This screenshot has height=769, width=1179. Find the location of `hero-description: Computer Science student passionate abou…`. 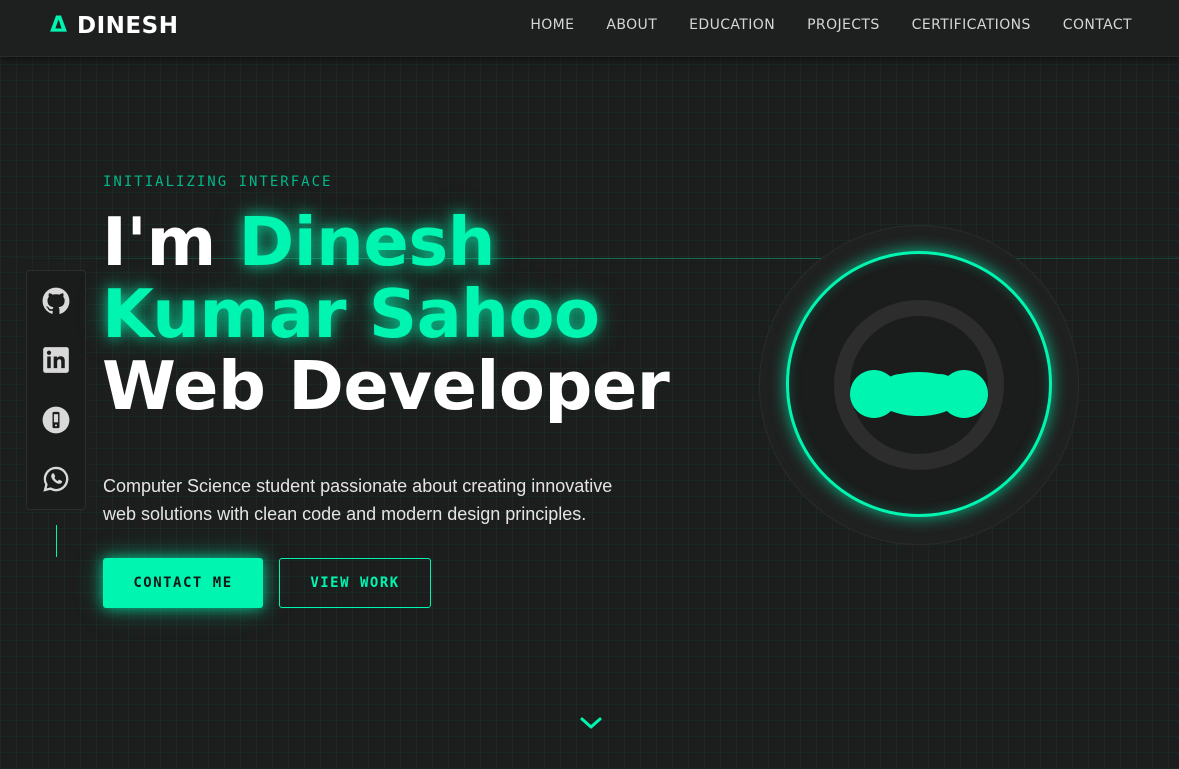

hero-description: Computer Science student passionate abou… is located at coordinates (358, 500).